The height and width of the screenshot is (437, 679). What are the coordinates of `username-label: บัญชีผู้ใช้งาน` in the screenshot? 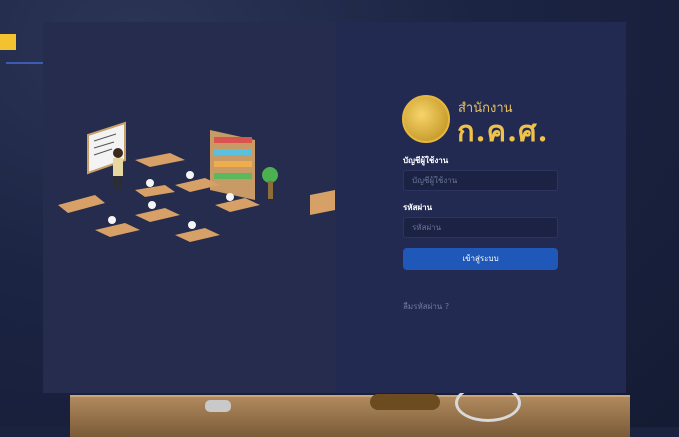 It's located at (426, 160).